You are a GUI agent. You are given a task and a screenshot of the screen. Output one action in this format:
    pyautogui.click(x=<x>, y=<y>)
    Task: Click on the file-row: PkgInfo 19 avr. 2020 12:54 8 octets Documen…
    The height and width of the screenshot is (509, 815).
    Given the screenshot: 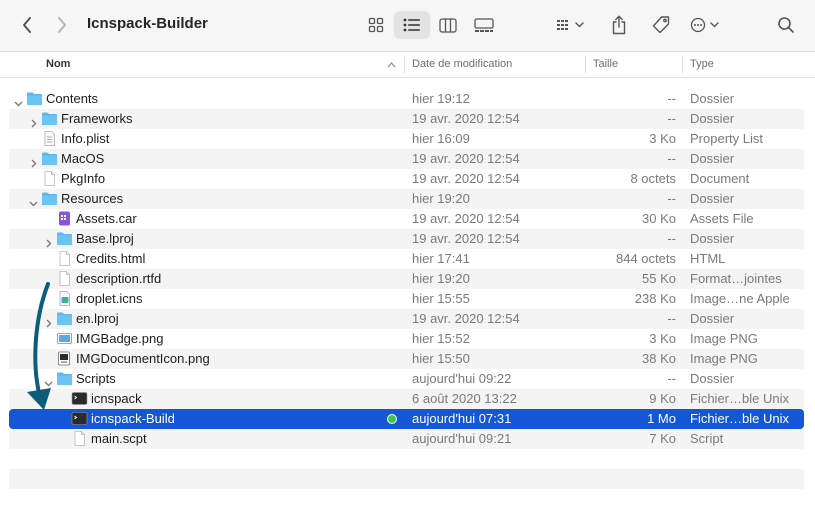 What is the action you would take?
    pyautogui.click(x=406, y=179)
    